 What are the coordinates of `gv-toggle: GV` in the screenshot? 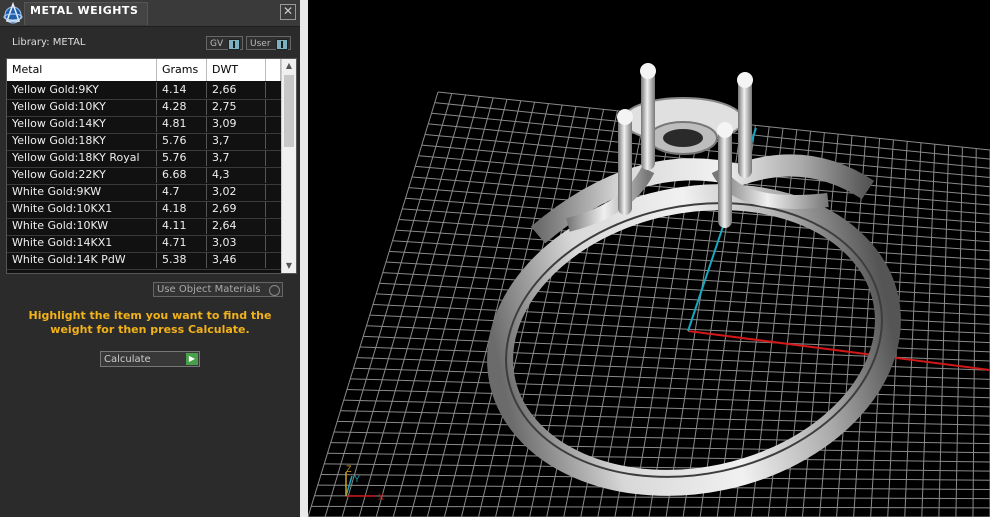 It's located at (224, 43).